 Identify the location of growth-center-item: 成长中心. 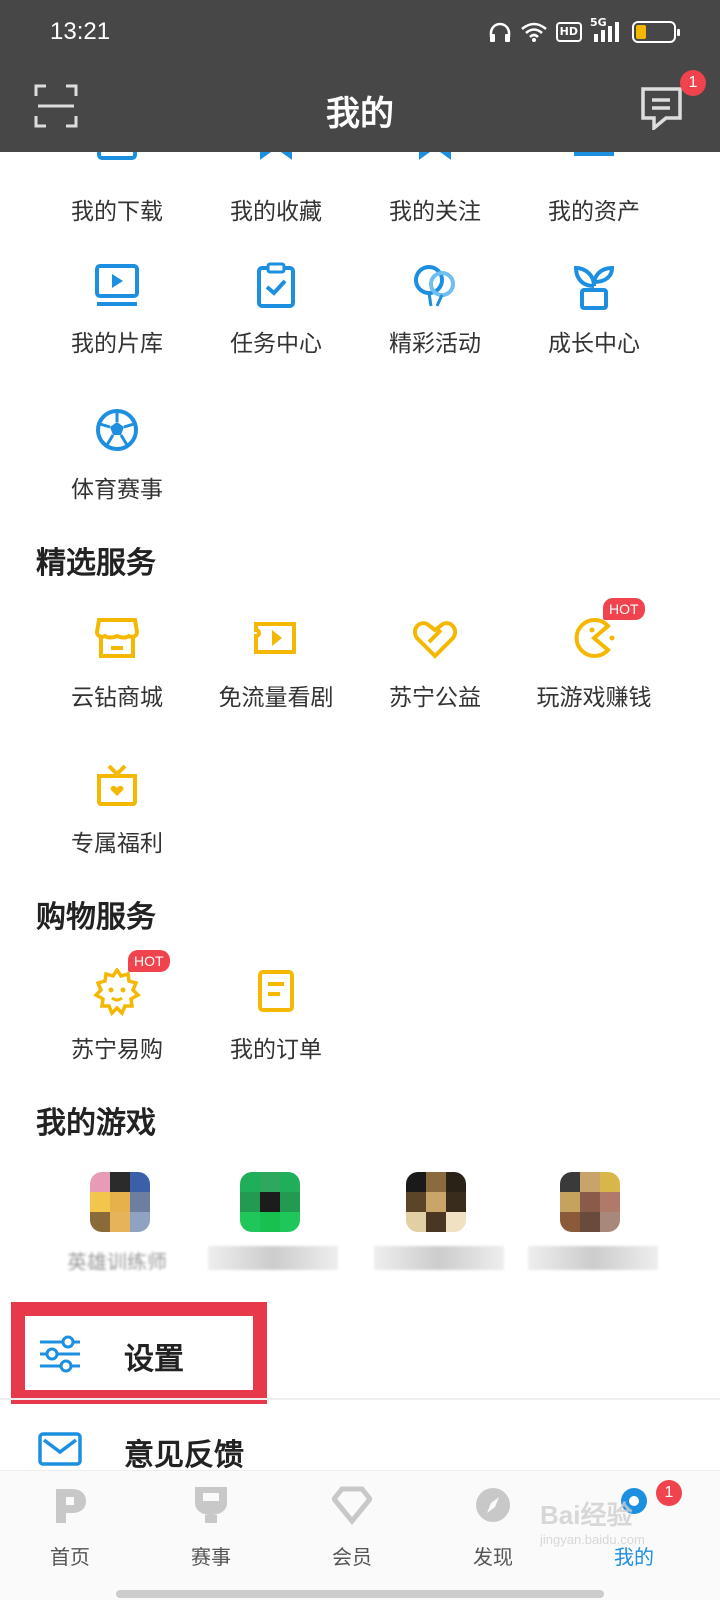
(594, 317).